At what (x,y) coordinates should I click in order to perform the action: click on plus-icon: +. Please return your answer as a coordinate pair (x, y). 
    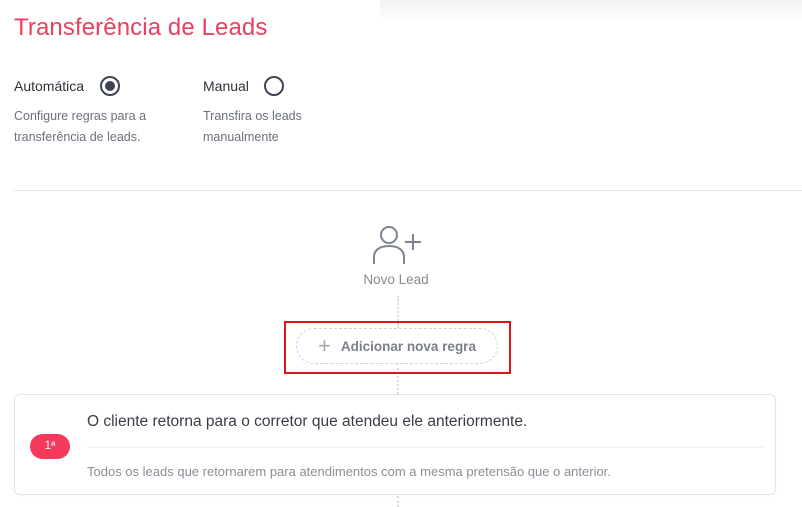
    Looking at the image, I should click on (324, 345).